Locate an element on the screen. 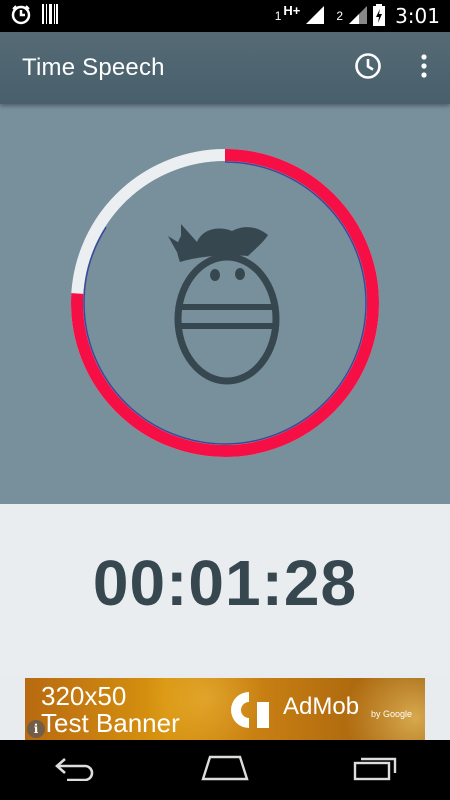 This screenshot has height=800, width=450. recents-icon is located at coordinates (375, 770).